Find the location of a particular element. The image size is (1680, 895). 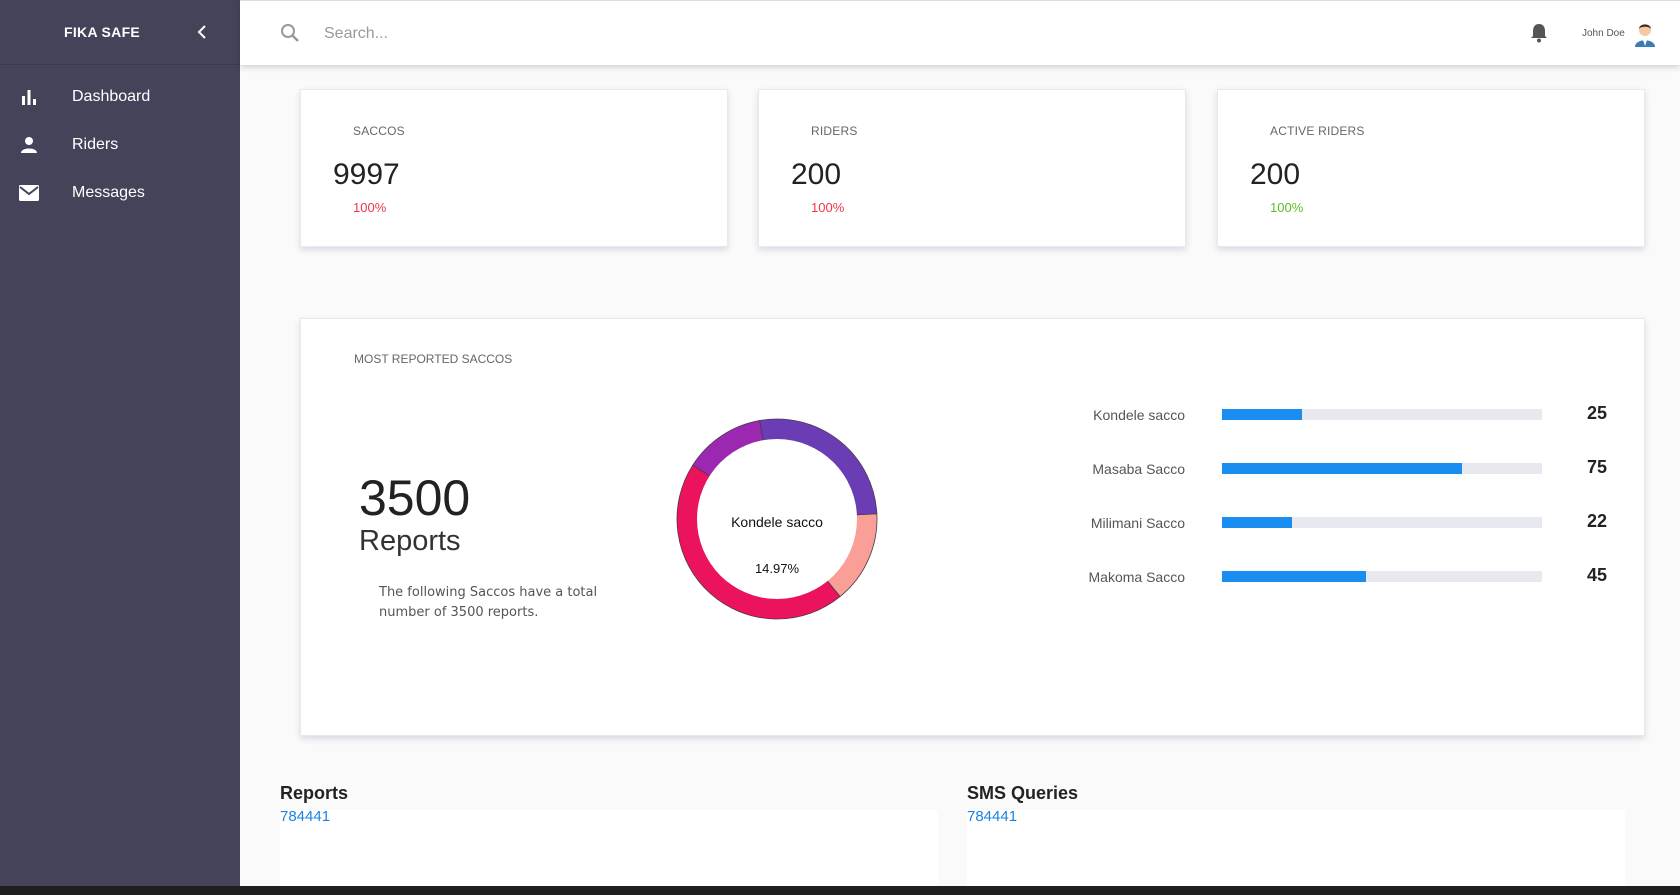

bar-value: 25 is located at coordinates (1597, 413).